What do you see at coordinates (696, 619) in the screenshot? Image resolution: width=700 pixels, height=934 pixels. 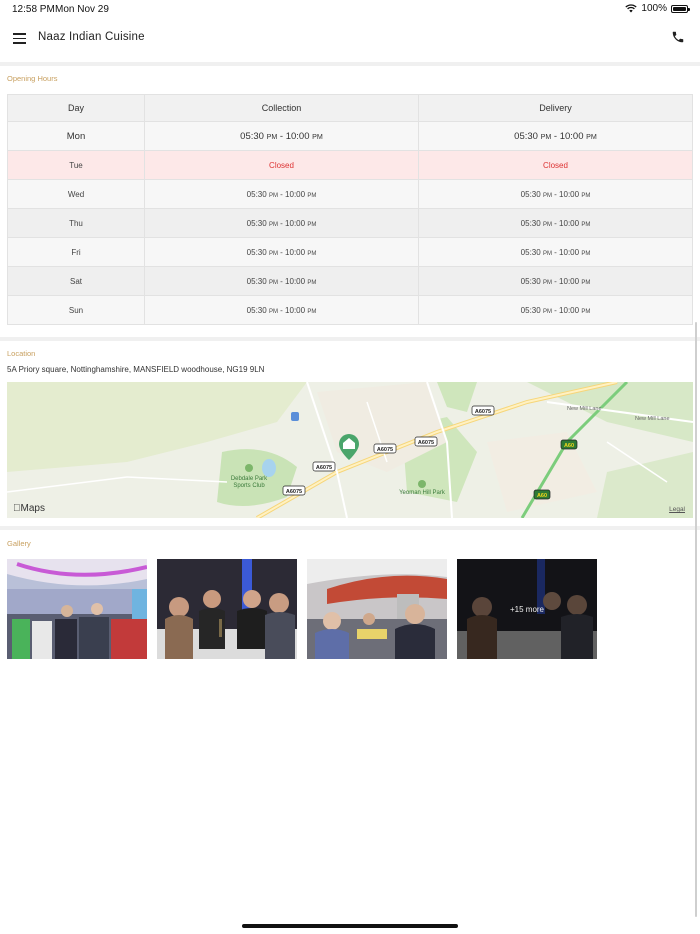 I see `scroll-indicator` at bounding box center [696, 619].